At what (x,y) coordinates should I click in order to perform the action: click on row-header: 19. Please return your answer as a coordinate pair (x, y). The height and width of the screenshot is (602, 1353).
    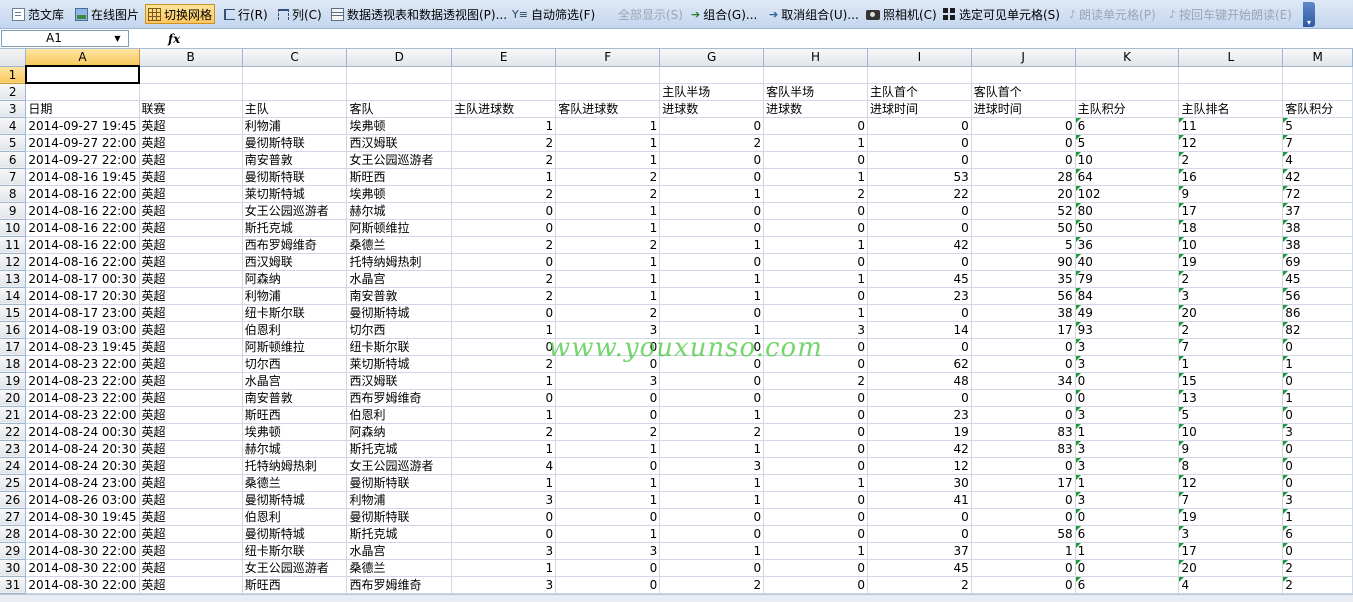
    Looking at the image, I should click on (13, 381).